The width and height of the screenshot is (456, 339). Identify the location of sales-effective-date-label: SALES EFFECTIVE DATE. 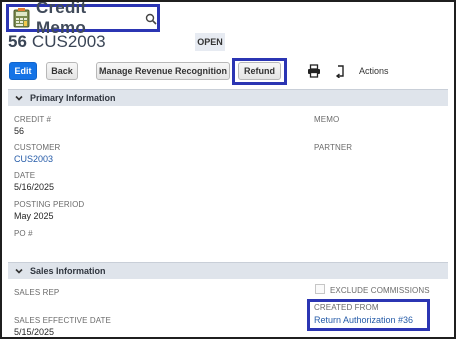
(62, 320).